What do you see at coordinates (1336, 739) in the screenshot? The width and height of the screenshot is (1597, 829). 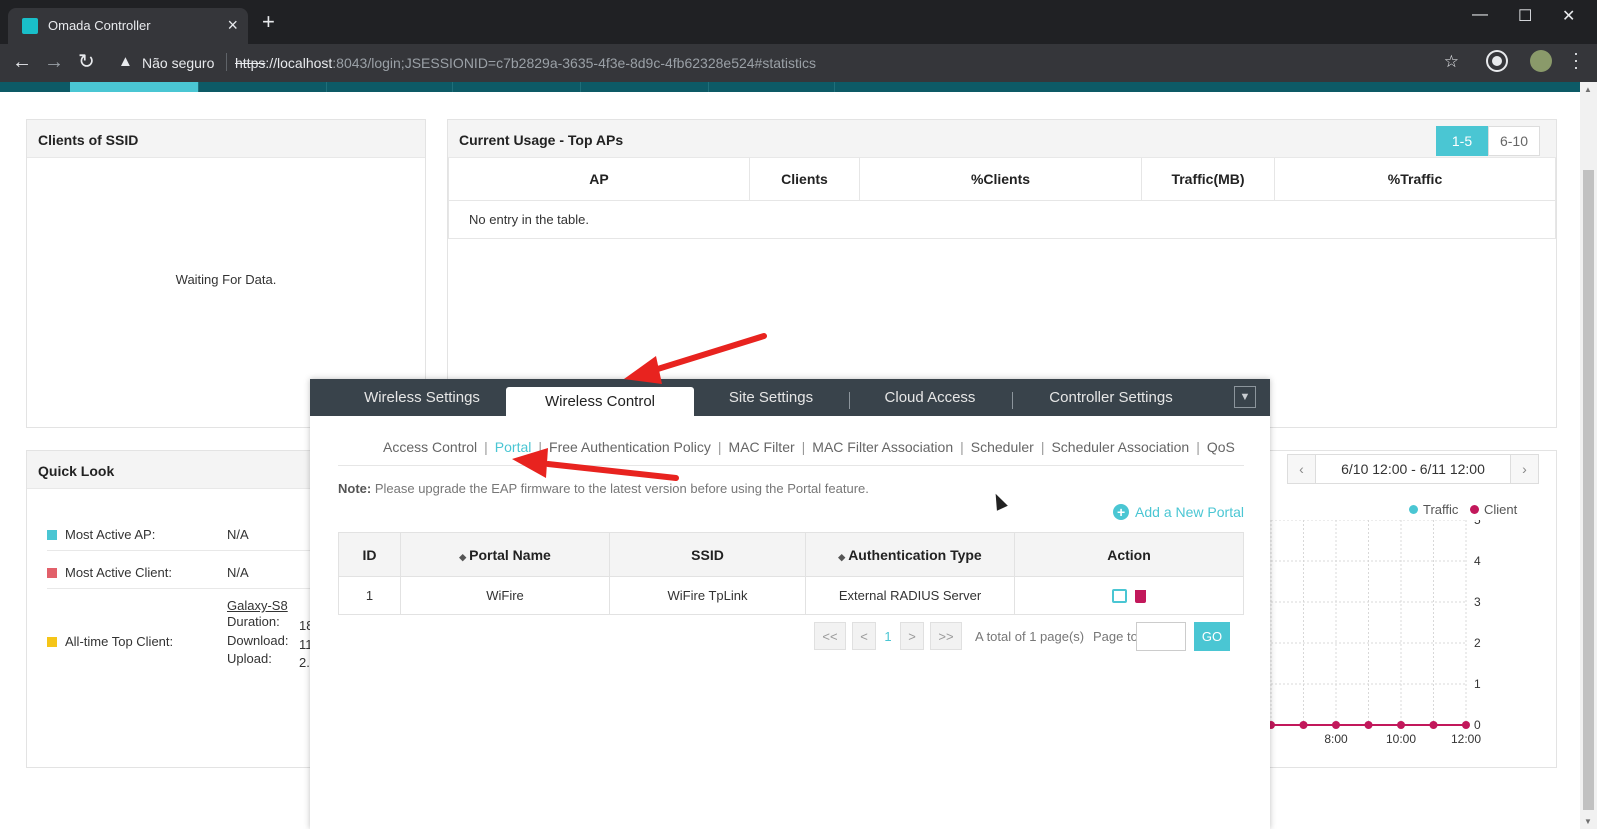 I see `x-tick-label: 8:00` at bounding box center [1336, 739].